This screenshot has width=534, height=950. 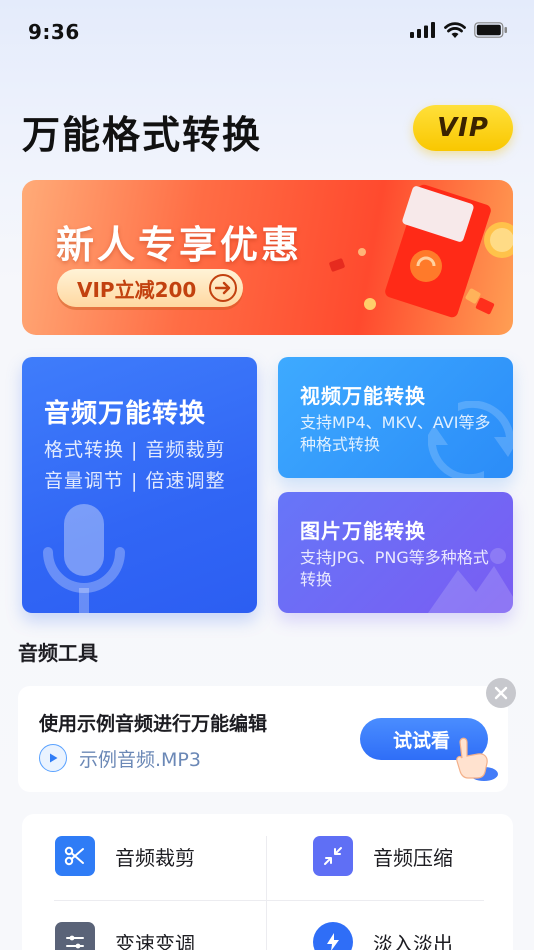 I want to click on tool-fade-in-out: 淡入淡出, so click(x=383, y=936).